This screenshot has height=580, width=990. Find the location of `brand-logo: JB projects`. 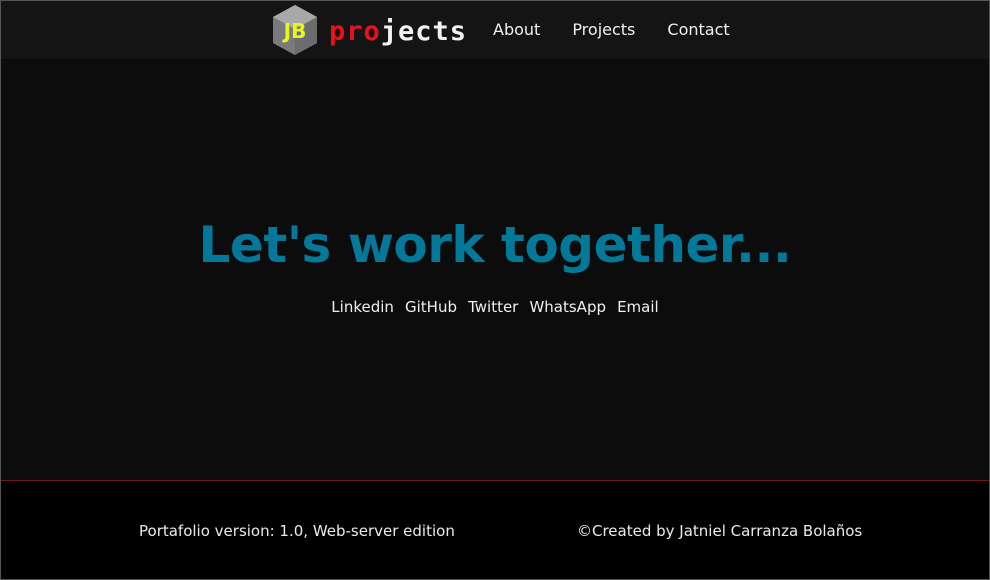

brand-logo: JB projects is located at coordinates (369, 30).